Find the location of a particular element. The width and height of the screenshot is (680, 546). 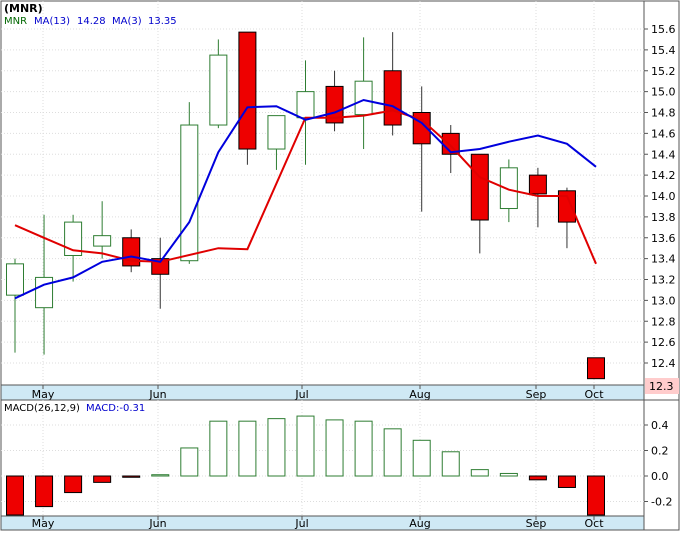

macd-month-label: Aug is located at coordinates (419, 523).